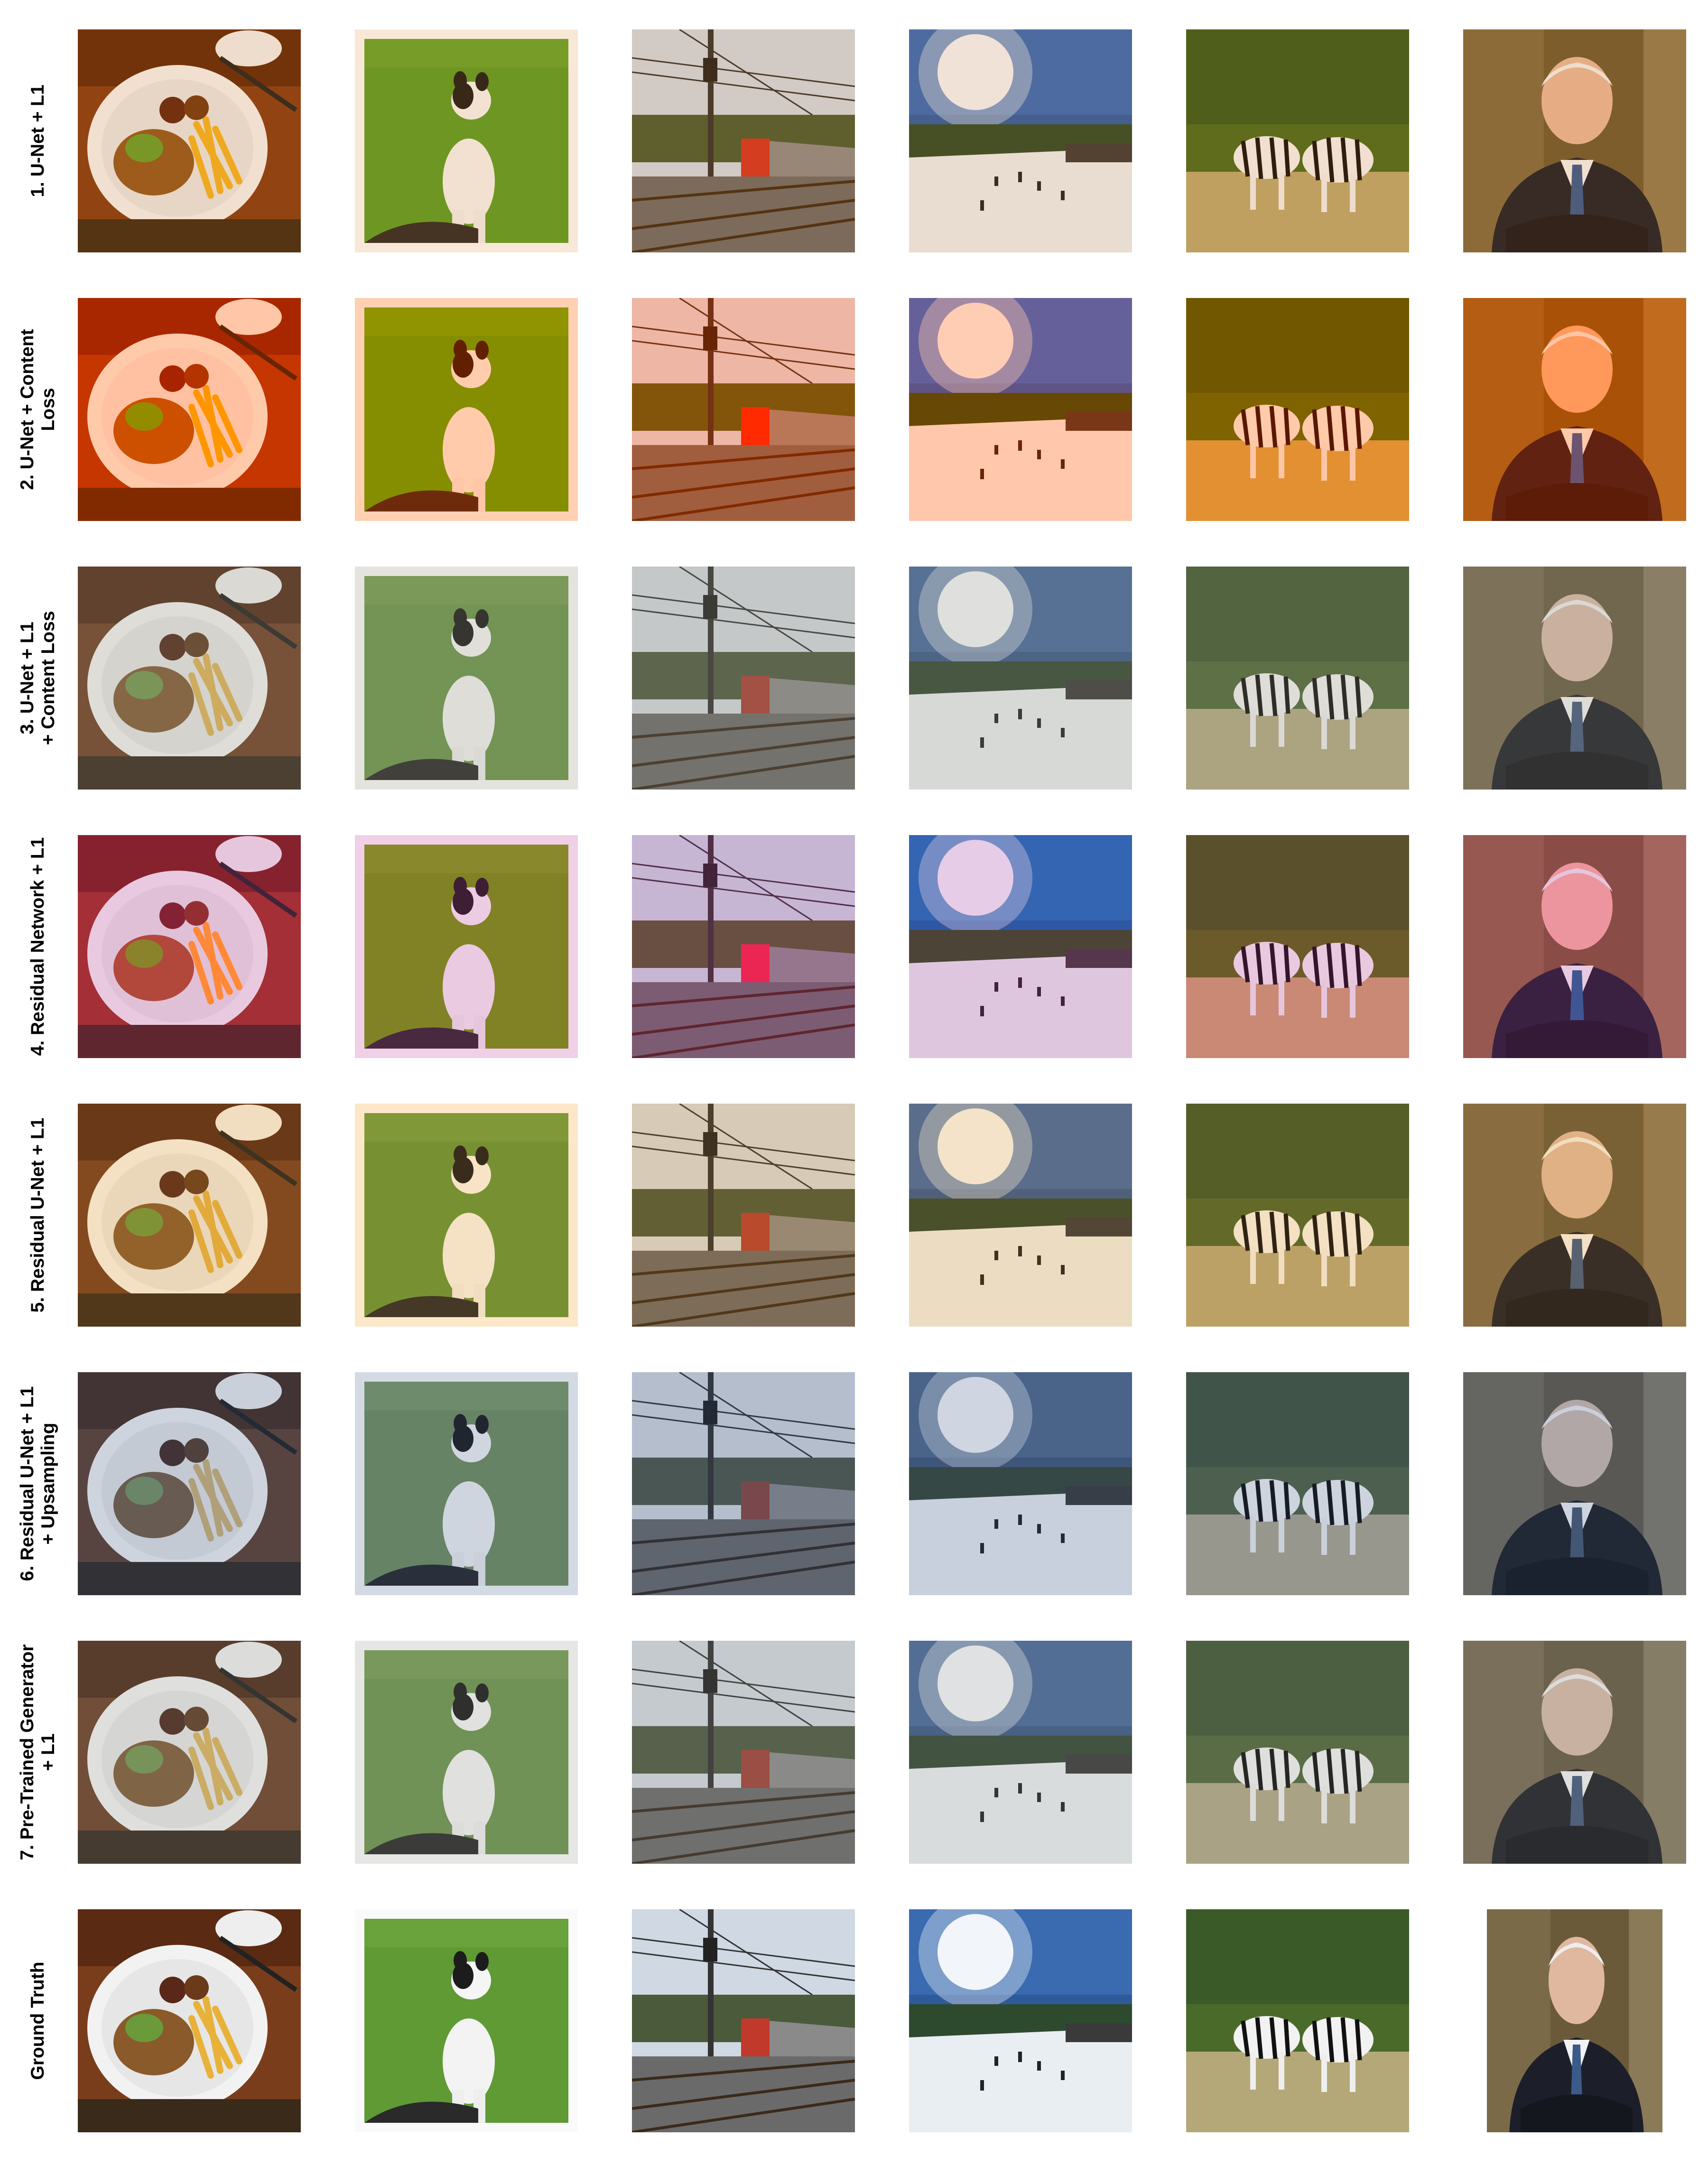  Describe the element at coordinates (28, 1483) in the screenshot. I see `row-label-line: 6. Residual U-Net + L1` at that location.